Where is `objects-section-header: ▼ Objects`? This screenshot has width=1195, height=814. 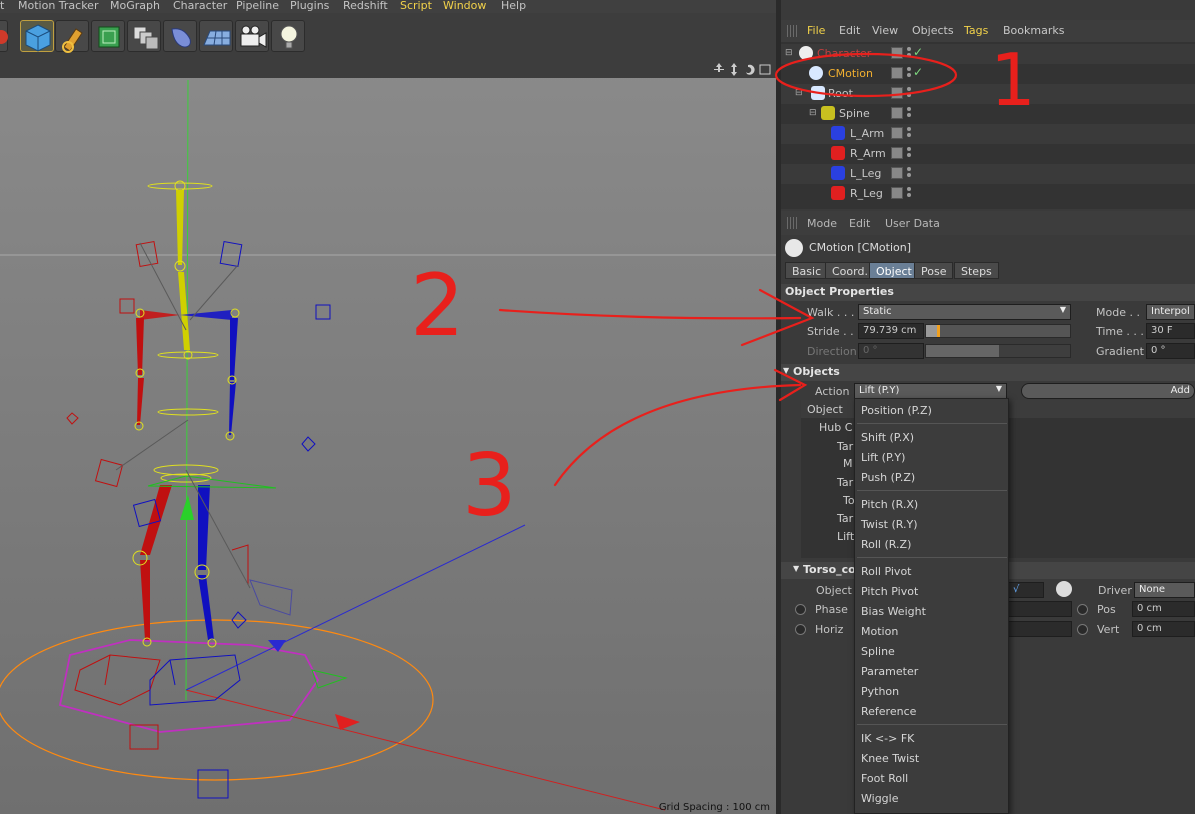
objects-section-header: ▼ Objects is located at coordinates (988, 372).